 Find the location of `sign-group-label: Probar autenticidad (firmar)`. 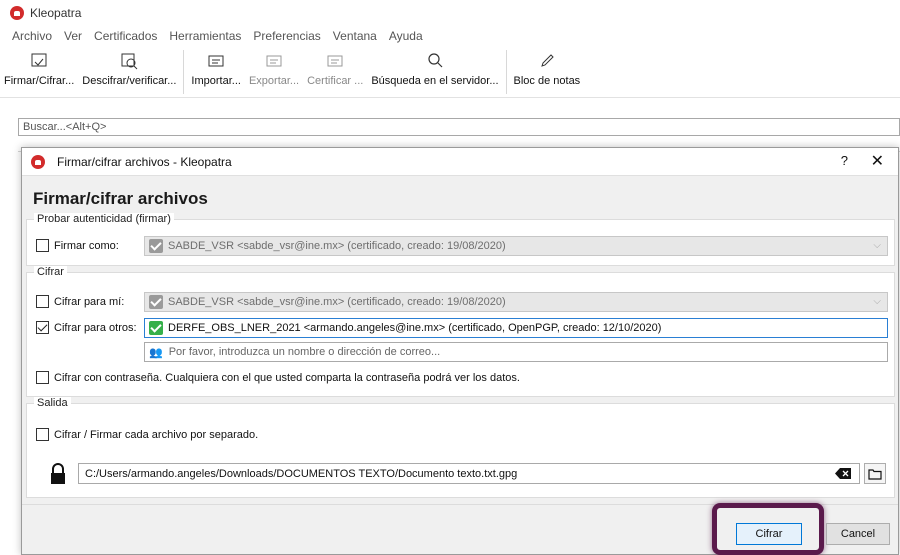

sign-group-label: Probar autenticidad (firmar) is located at coordinates (104, 219).